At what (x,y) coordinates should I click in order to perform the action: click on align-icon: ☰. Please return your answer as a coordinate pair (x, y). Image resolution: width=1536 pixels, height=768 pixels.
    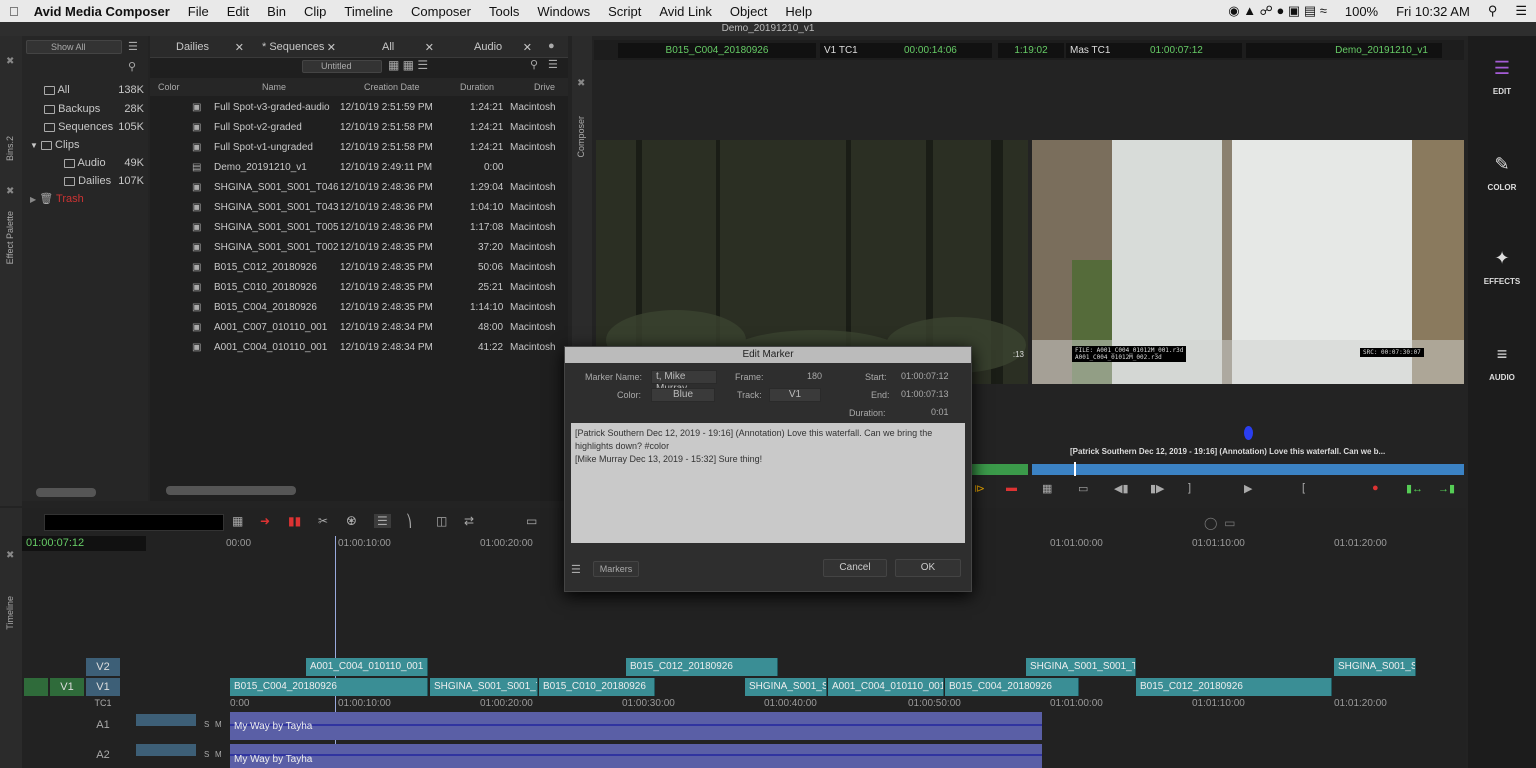
    Looking at the image, I should click on (382, 521).